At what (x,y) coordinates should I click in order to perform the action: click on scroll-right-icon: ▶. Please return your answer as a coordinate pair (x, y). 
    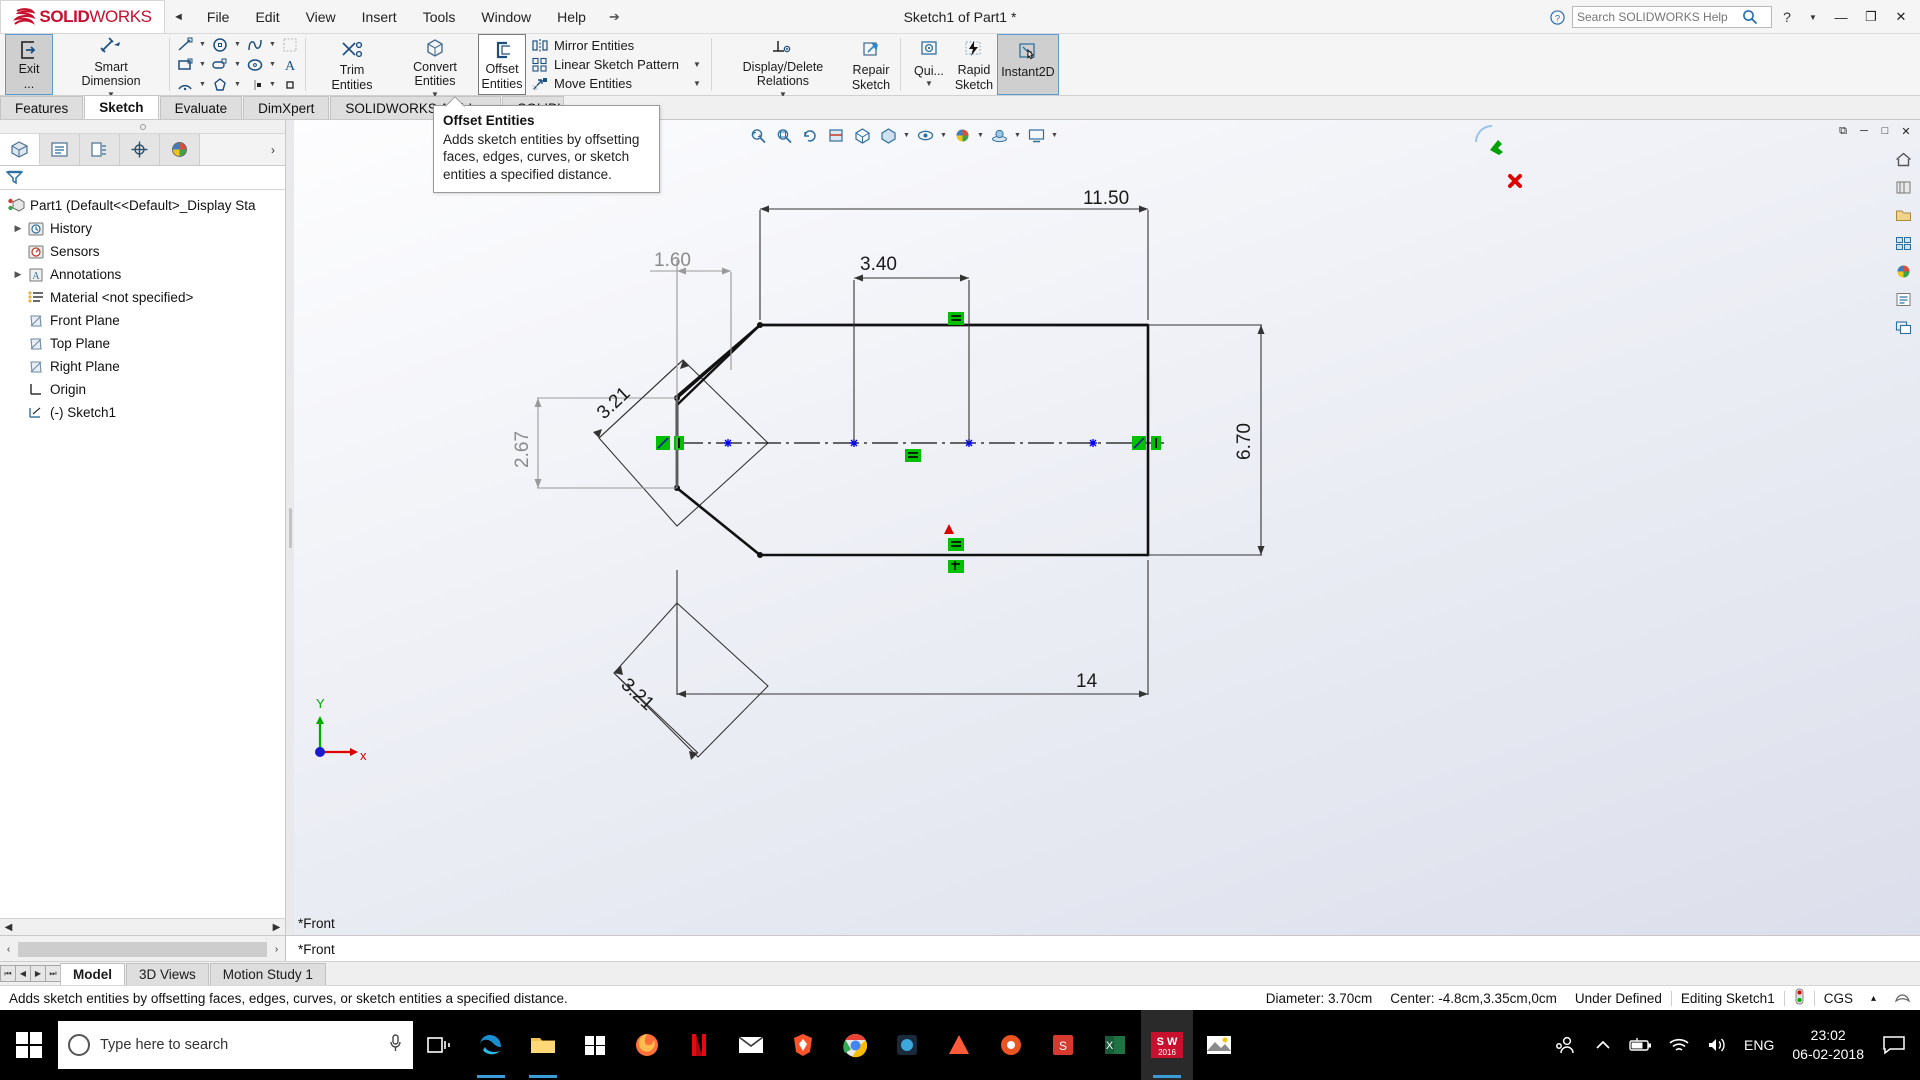
    Looking at the image, I should click on (276, 927).